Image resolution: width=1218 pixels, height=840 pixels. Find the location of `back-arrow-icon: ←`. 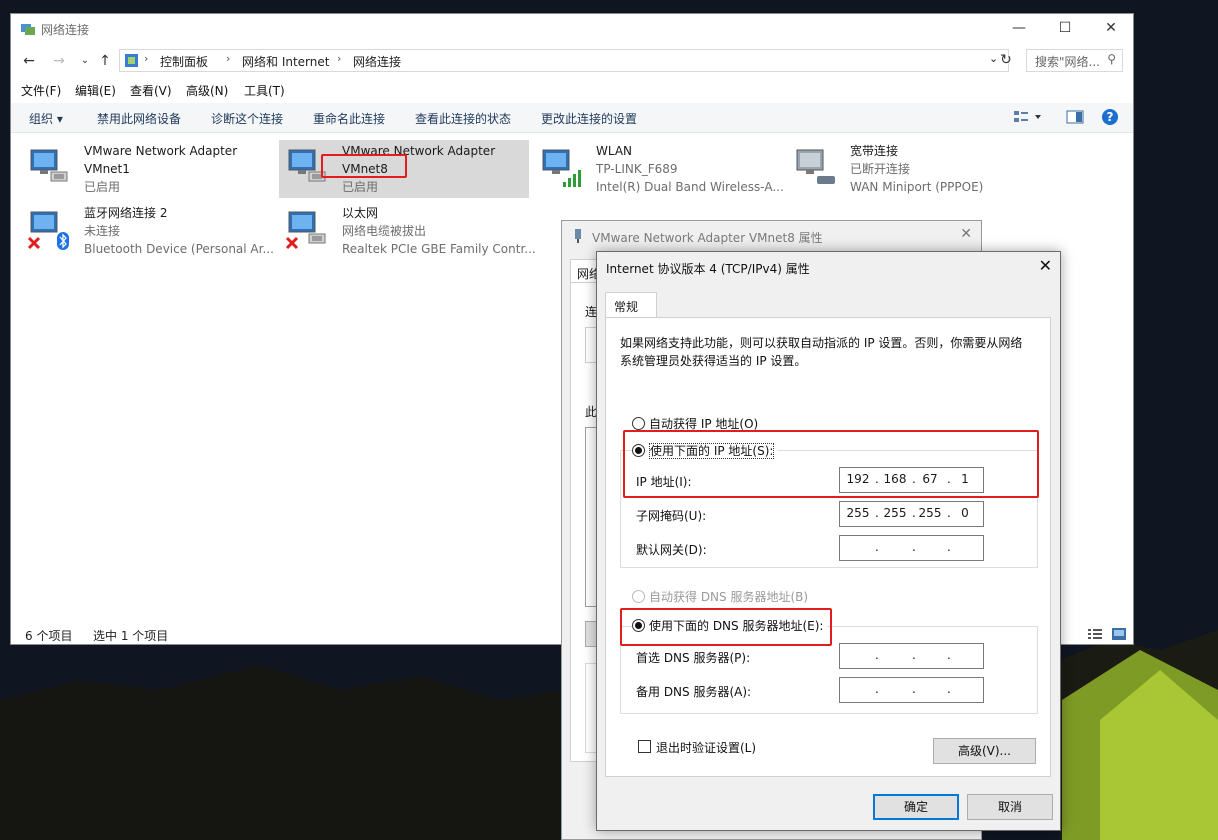

back-arrow-icon: ← is located at coordinates (29, 61).